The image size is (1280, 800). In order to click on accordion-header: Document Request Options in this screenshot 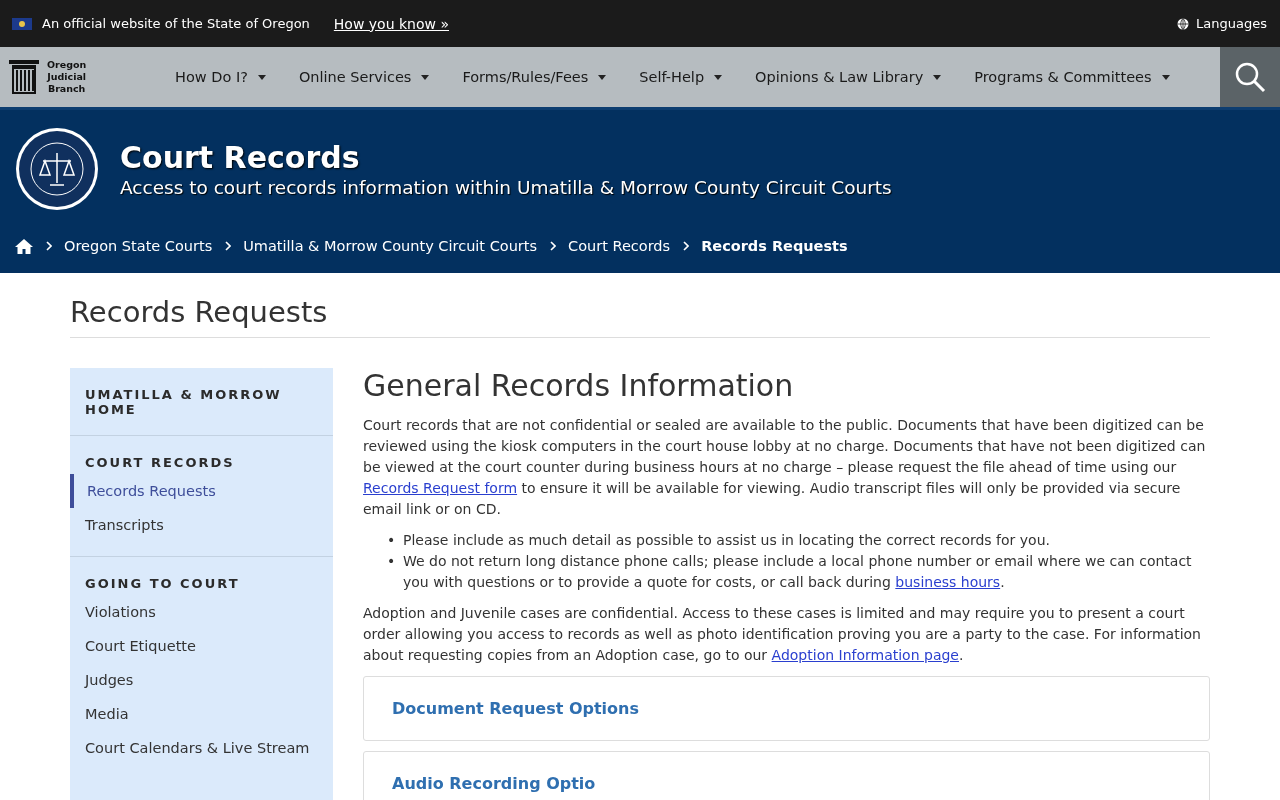, I will do `click(786, 708)`.